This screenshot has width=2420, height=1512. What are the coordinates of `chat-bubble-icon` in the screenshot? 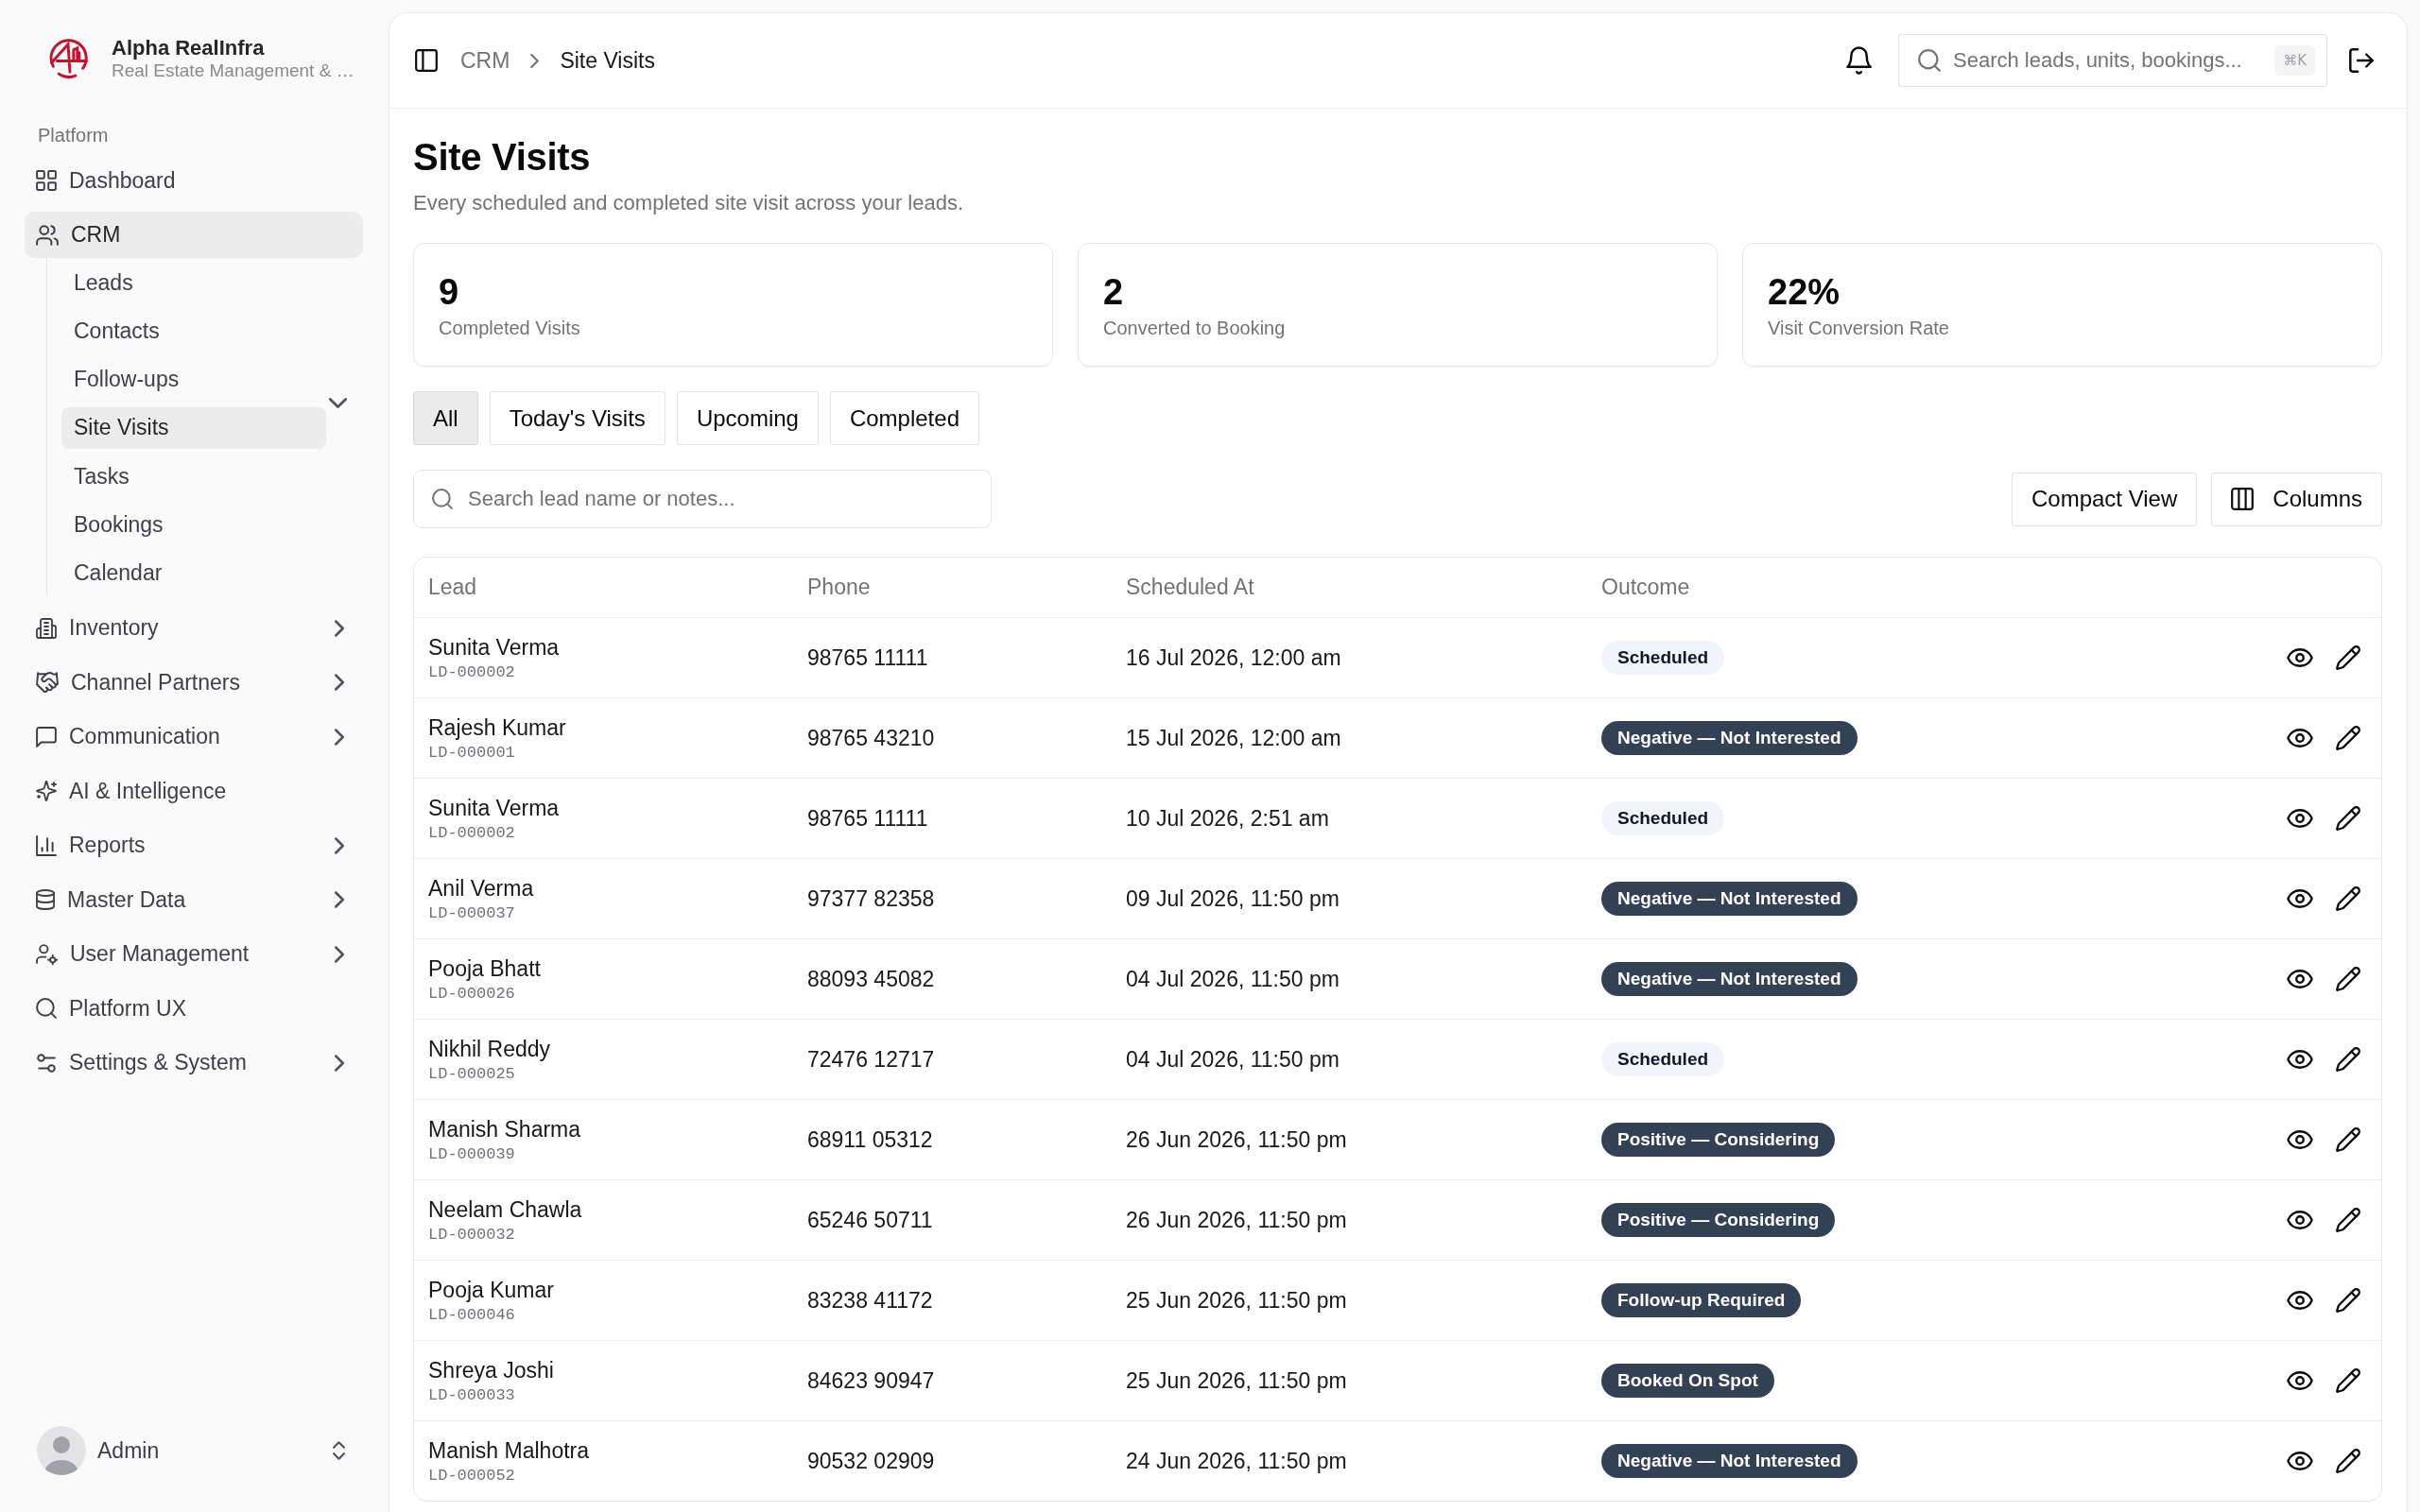 It's located at (46, 736).